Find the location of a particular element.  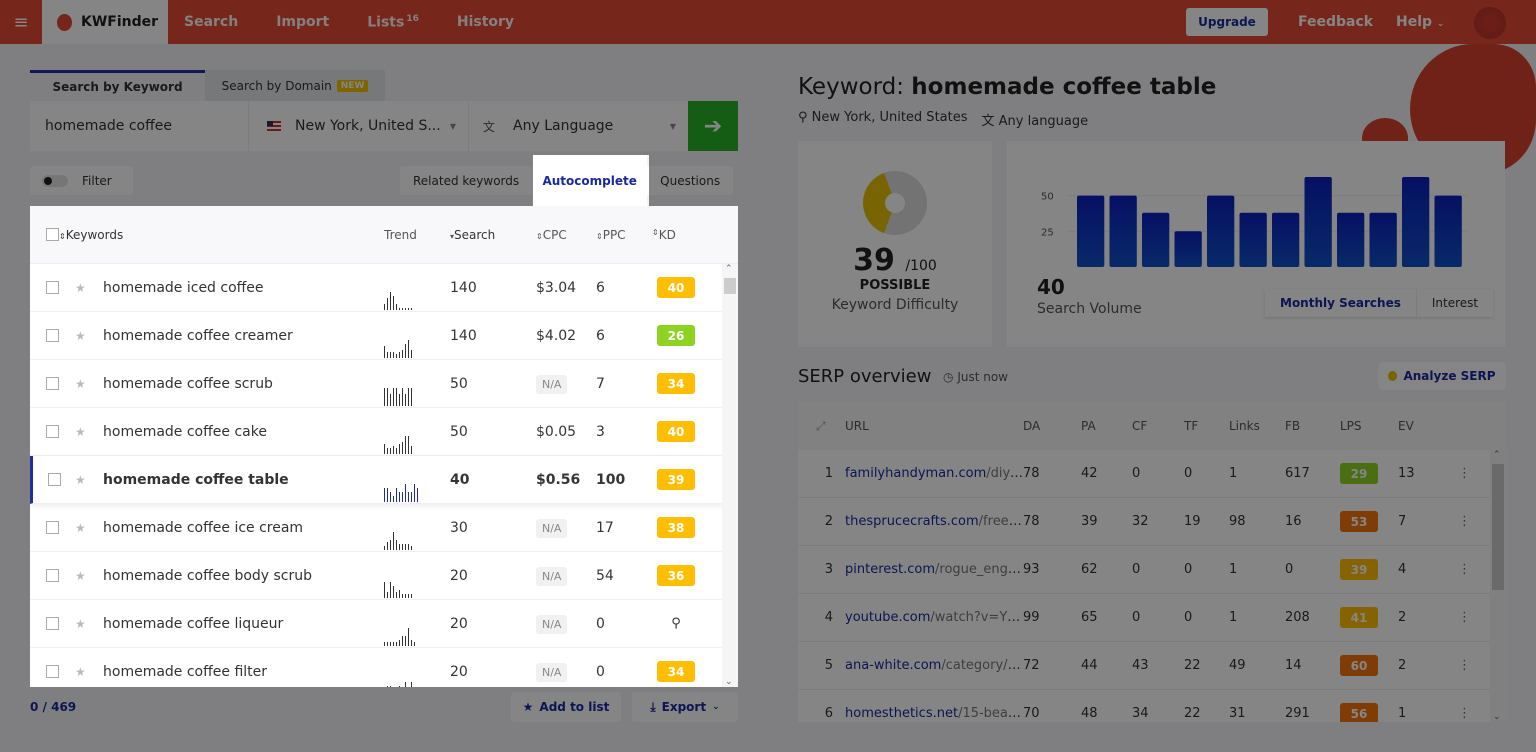

keyword-cell: homemade coffee scrub is located at coordinates (243, 384).